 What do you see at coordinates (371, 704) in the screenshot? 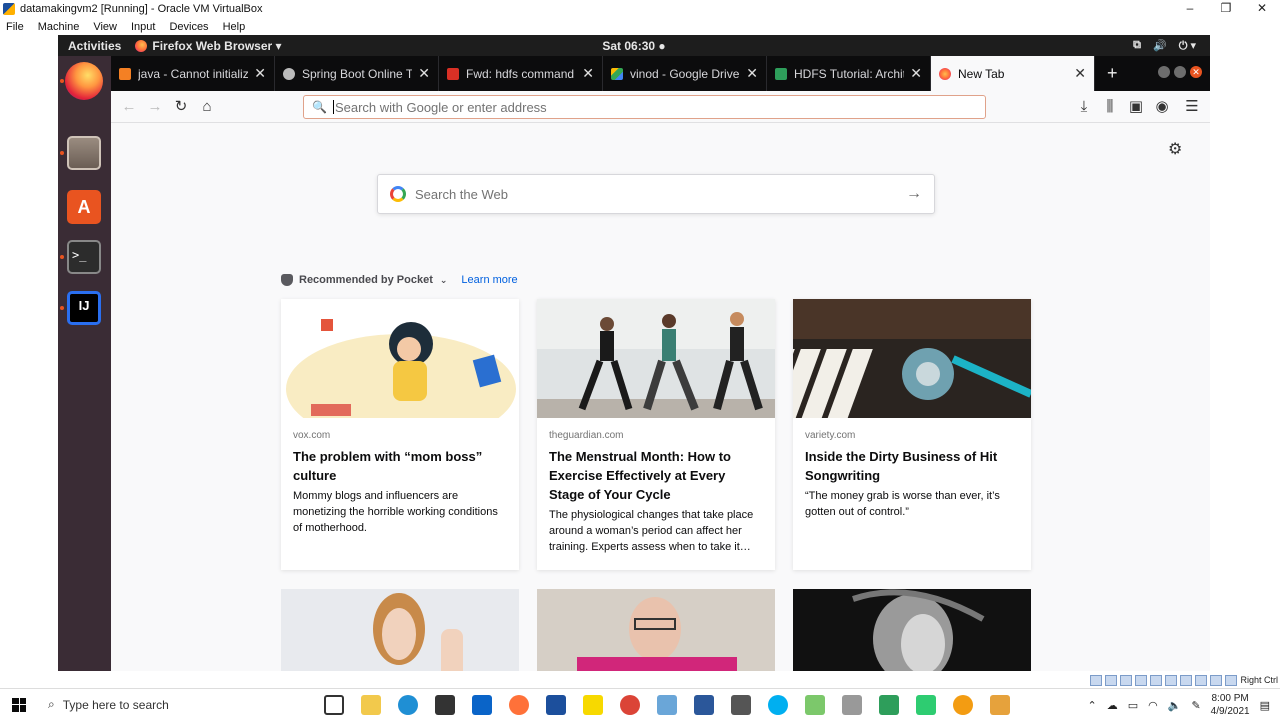
I see `file-explorer-icon` at bounding box center [371, 704].